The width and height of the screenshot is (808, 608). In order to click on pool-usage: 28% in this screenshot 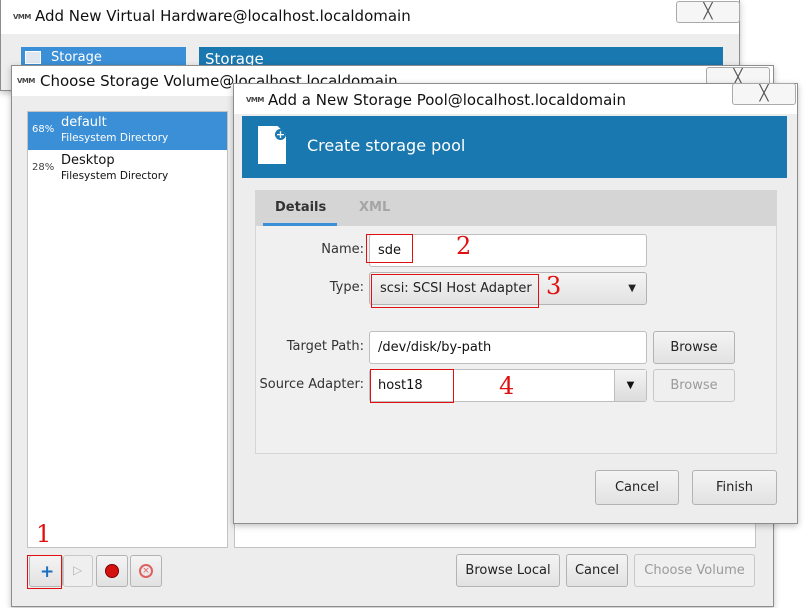, I will do `click(43, 167)`.